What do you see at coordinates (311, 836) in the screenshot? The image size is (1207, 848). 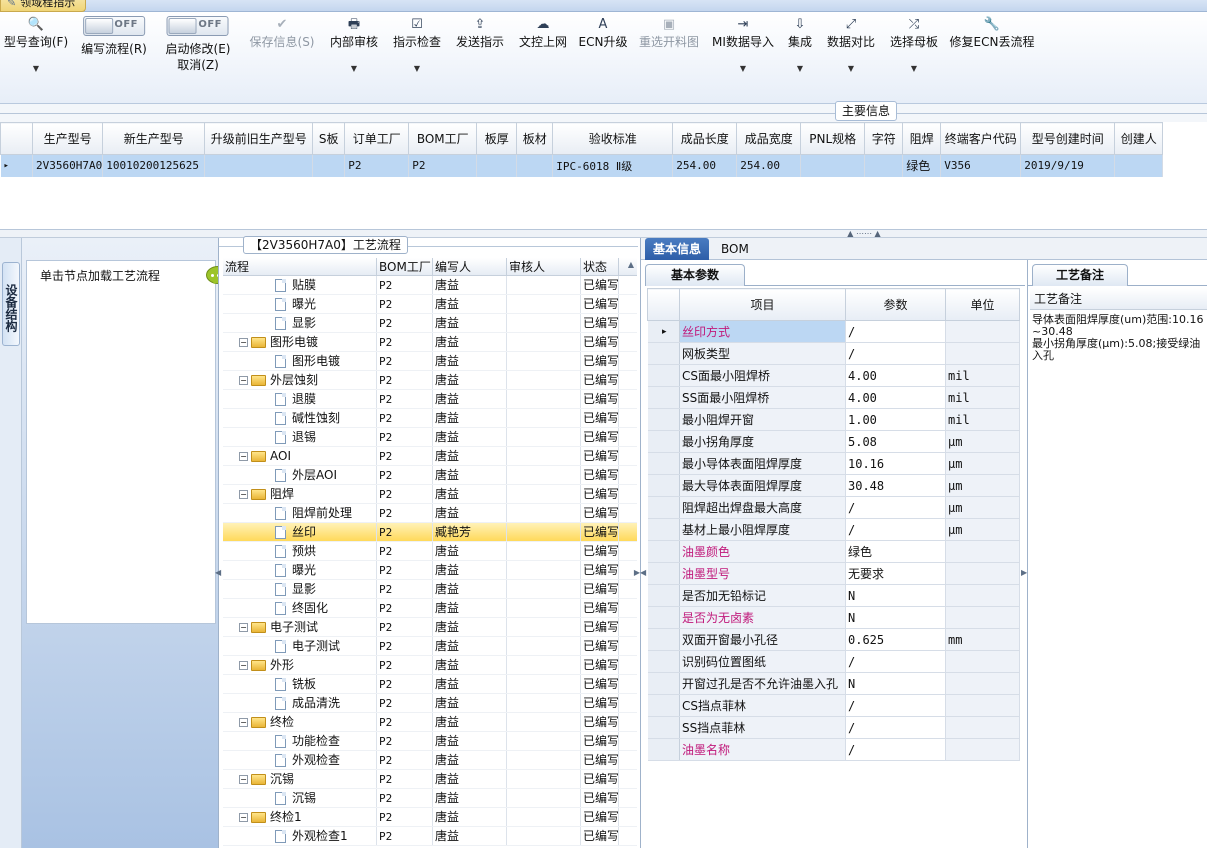 I see `process-node: 外观检查1` at bounding box center [311, 836].